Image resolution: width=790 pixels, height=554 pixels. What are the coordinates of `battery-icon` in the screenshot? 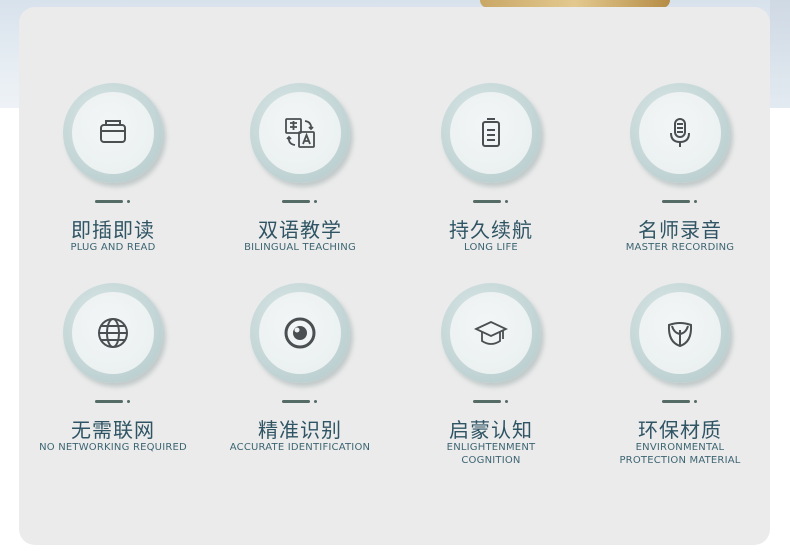 It's located at (491, 132).